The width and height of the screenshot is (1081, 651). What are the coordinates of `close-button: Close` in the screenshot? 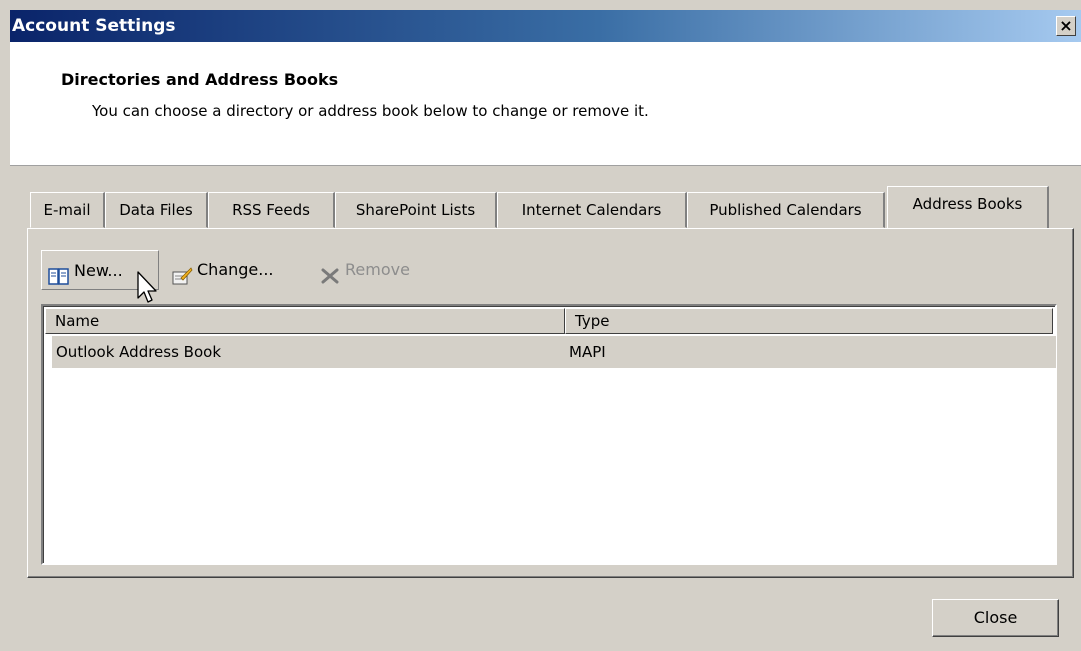 It's located at (995, 618).